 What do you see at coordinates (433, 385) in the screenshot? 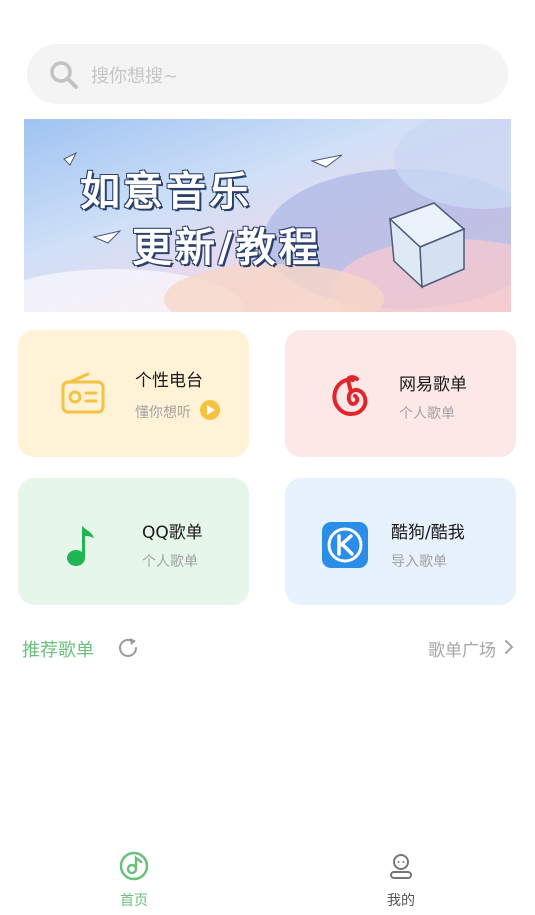
I see `card-title: 网易歌单` at bounding box center [433, 385].